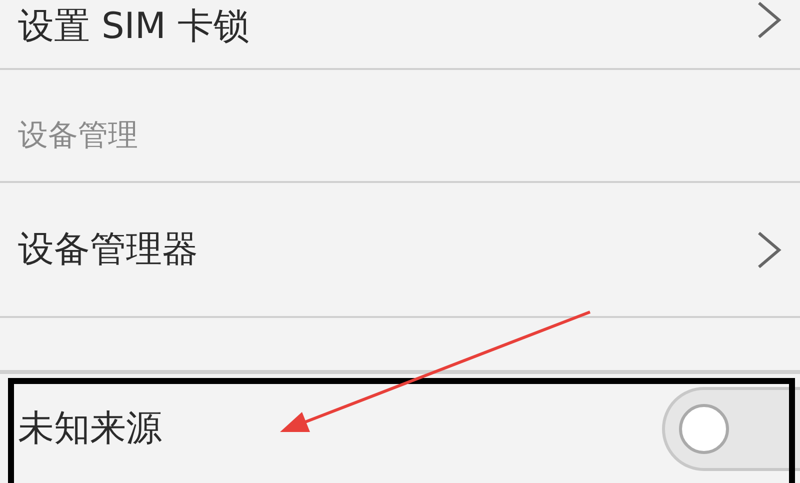 This screenshot has height=483, width=800. What do you see at coordinates (400, 35) in the screenshot?
I see `settings-row: 设置 SIM 卡锁` at bounding box center [400, 35].